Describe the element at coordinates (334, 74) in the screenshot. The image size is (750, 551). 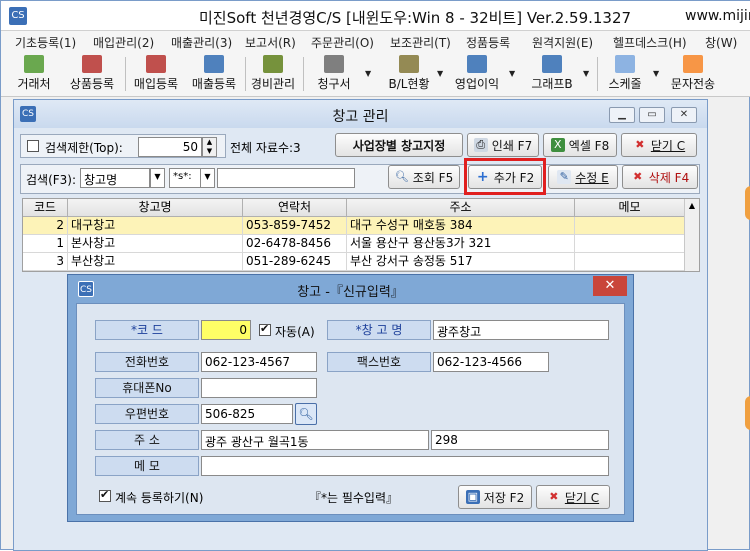
I see `toolbar-invoice-button: 청구서` at that location.